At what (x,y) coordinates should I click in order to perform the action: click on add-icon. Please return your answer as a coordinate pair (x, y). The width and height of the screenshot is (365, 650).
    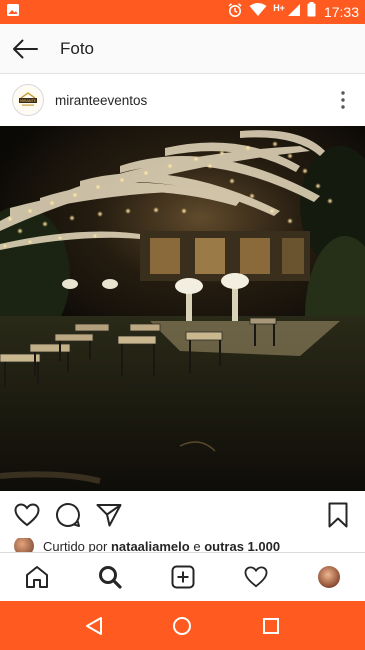
    Looking at the image, I should click on (182, 577).